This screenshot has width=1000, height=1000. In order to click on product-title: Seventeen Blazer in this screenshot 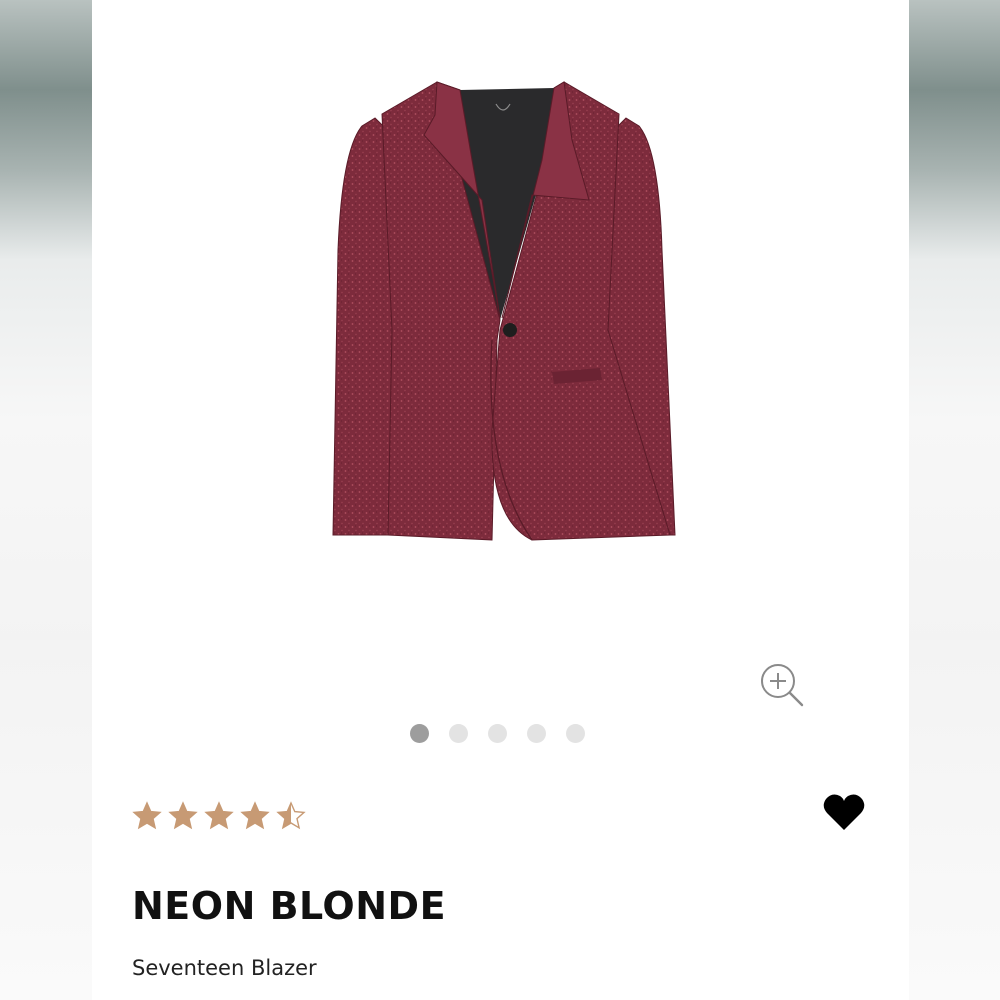, I will do `click(224, 968)`.